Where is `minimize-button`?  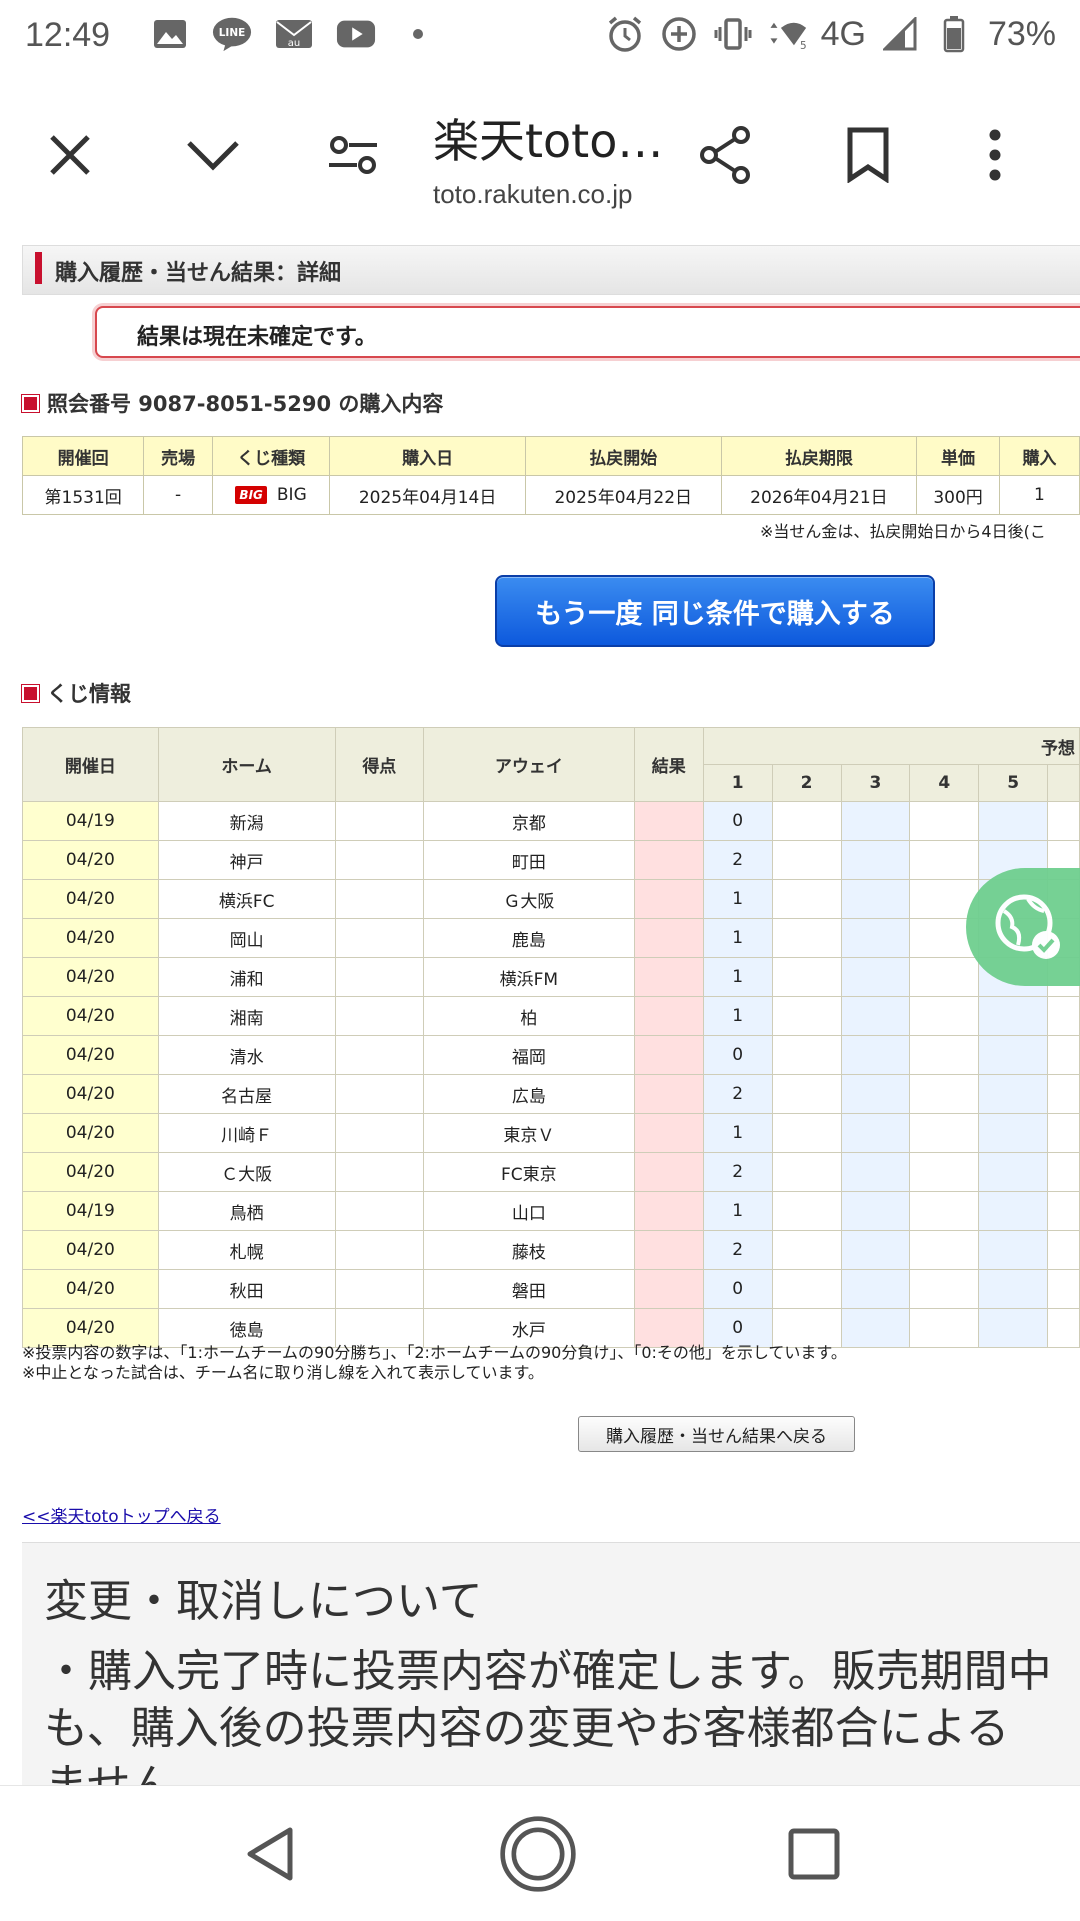 minimize-button is located at coordinates (213, 155).